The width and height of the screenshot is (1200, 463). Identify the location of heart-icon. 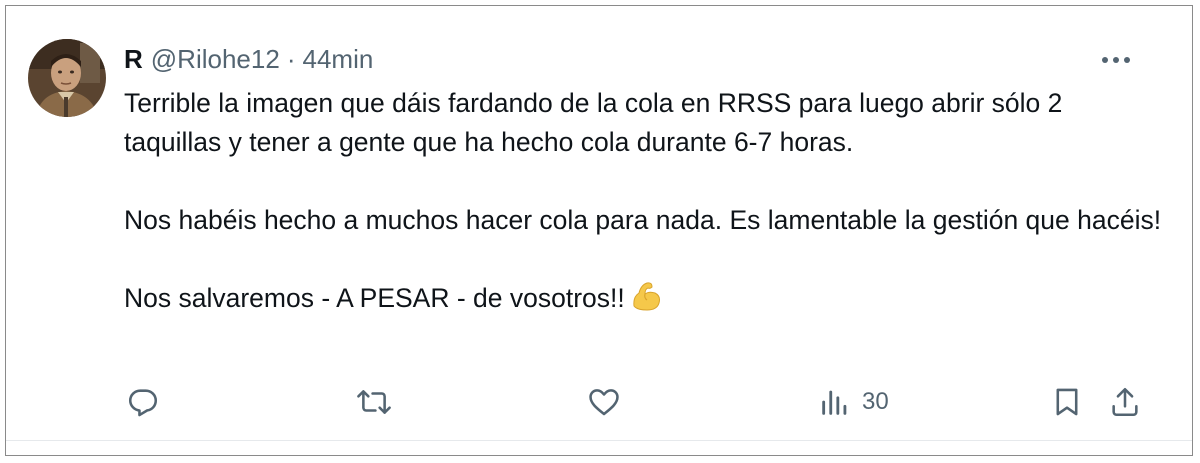
(604, 402).